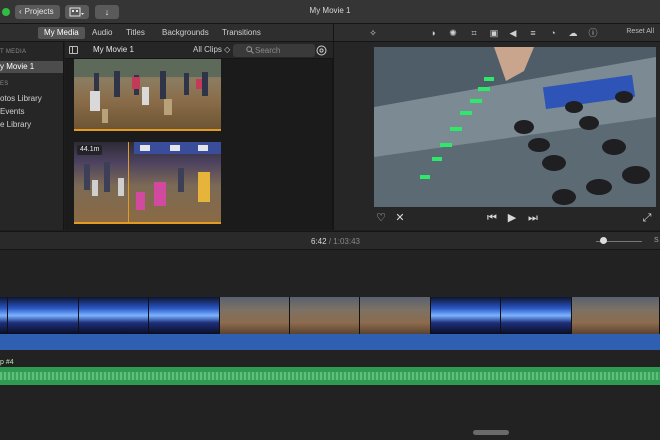 This screenshot has width=660, height=440. I want to click on browser-toolbar: My Movie 1 All Clips ◇, so click(199, 50).